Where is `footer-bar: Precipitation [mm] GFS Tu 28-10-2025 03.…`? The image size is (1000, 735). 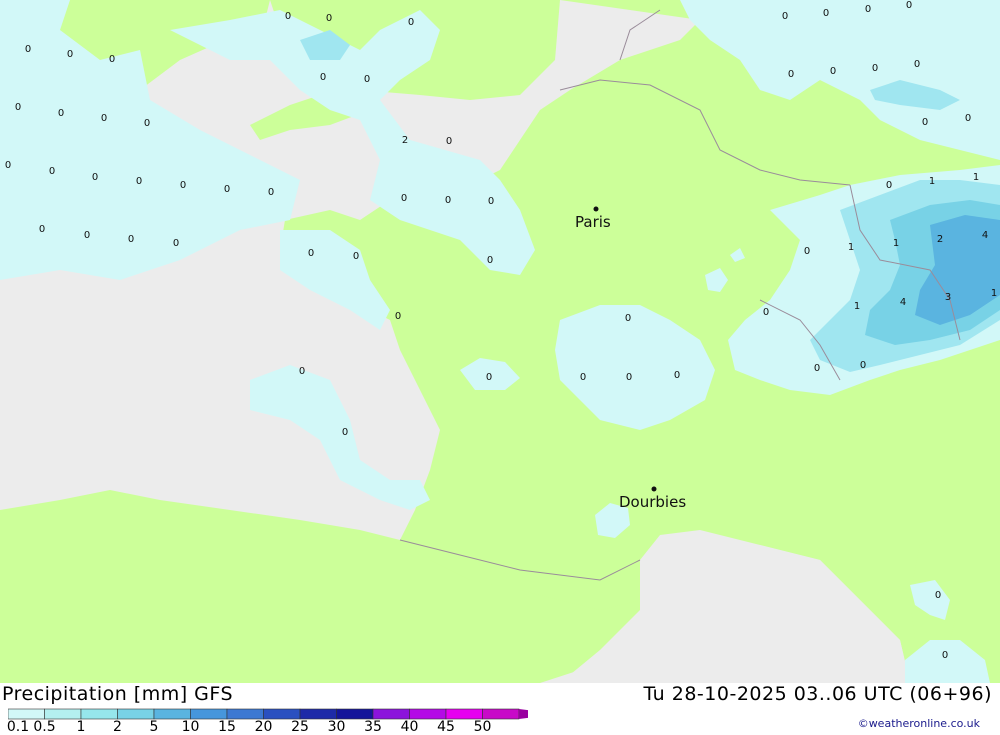 footer-bar: Precipitation [mm] GFS Tu 28-10-2025 03.… is located at coordinates (500, 709).